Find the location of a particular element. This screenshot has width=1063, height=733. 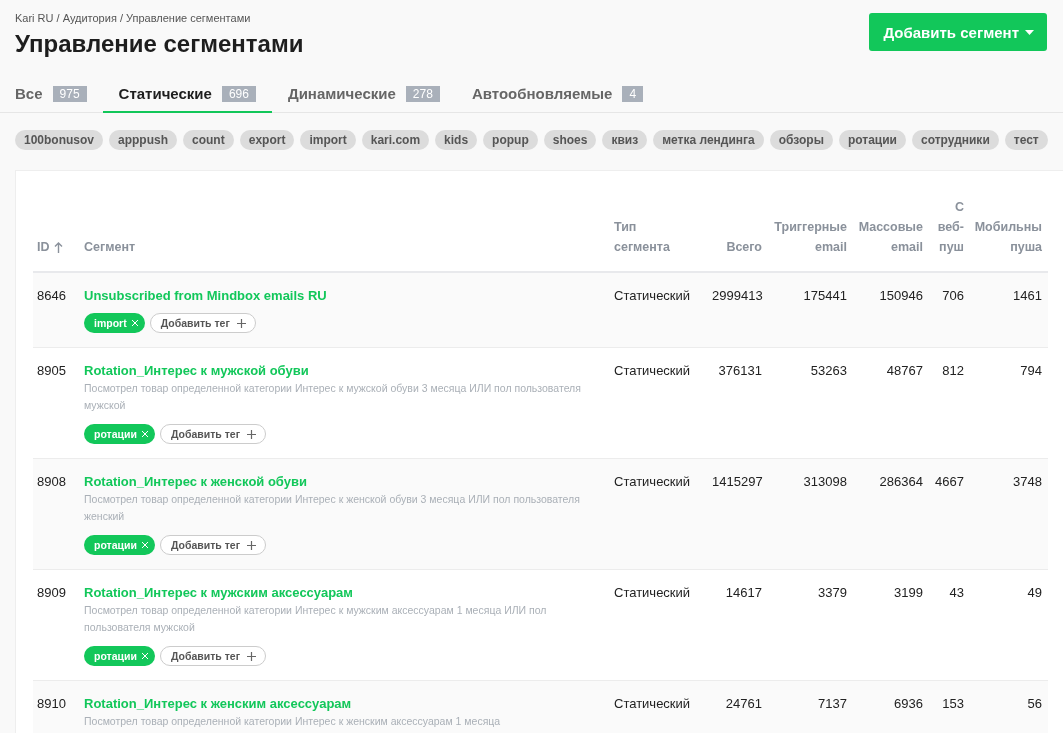

count-value: 376131 is located at coordinates (740, 370).